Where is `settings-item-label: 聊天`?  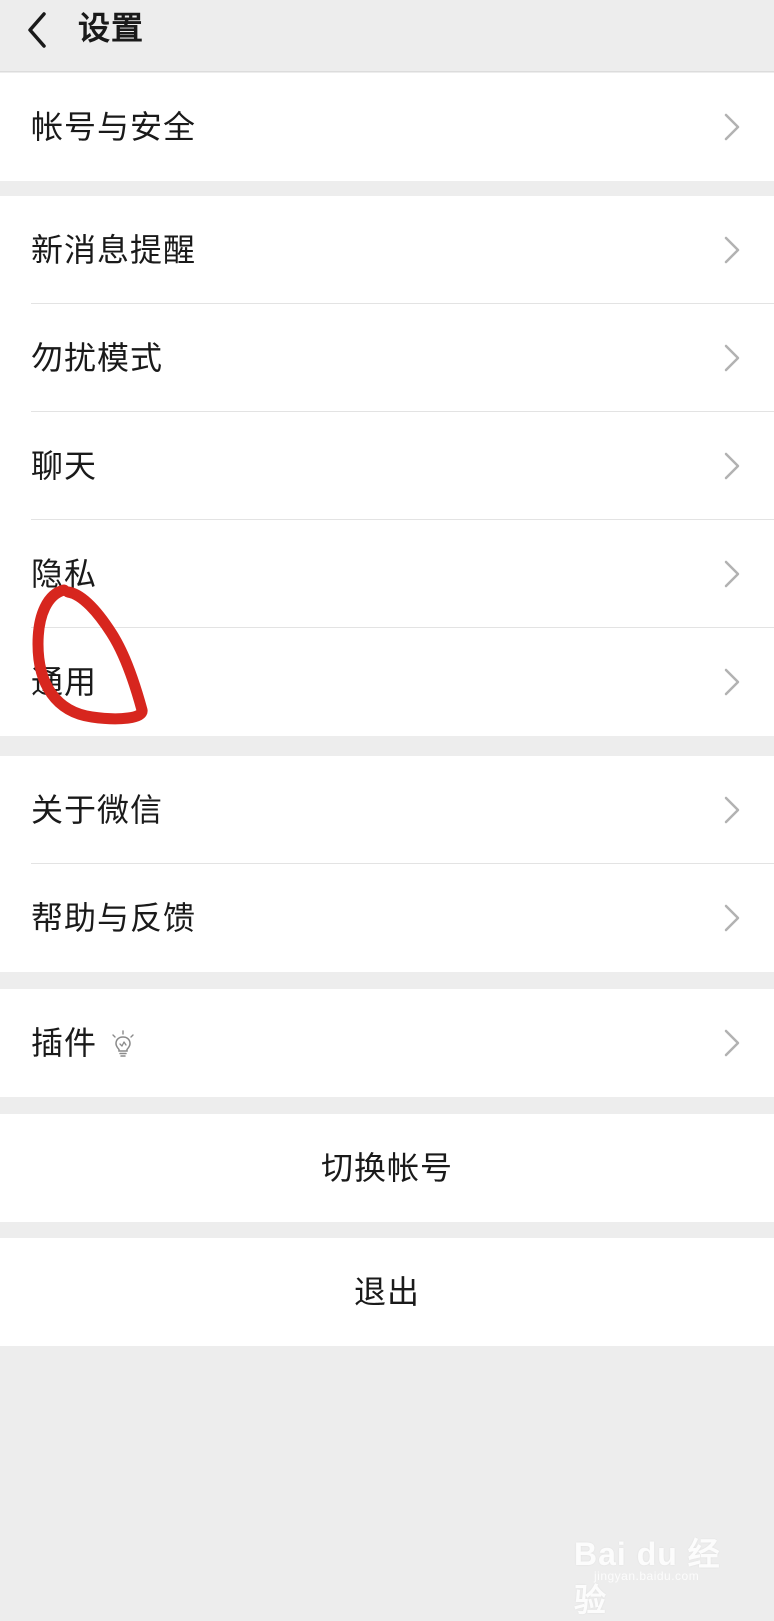 settings-item-label: 聊天 is located at coordinates (64, 466).